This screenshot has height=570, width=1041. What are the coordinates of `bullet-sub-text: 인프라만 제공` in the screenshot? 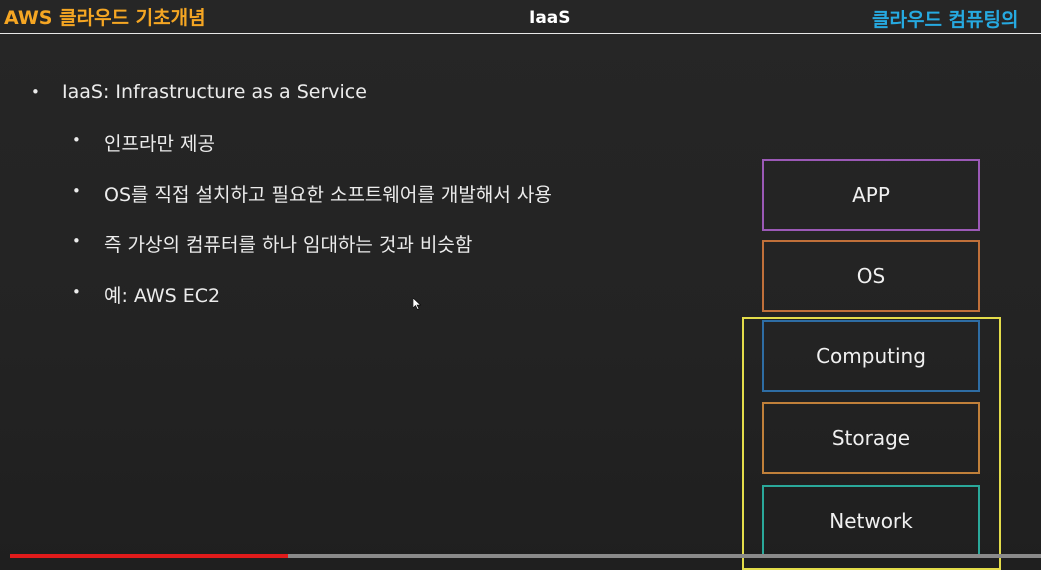 It's located at (159, 144).